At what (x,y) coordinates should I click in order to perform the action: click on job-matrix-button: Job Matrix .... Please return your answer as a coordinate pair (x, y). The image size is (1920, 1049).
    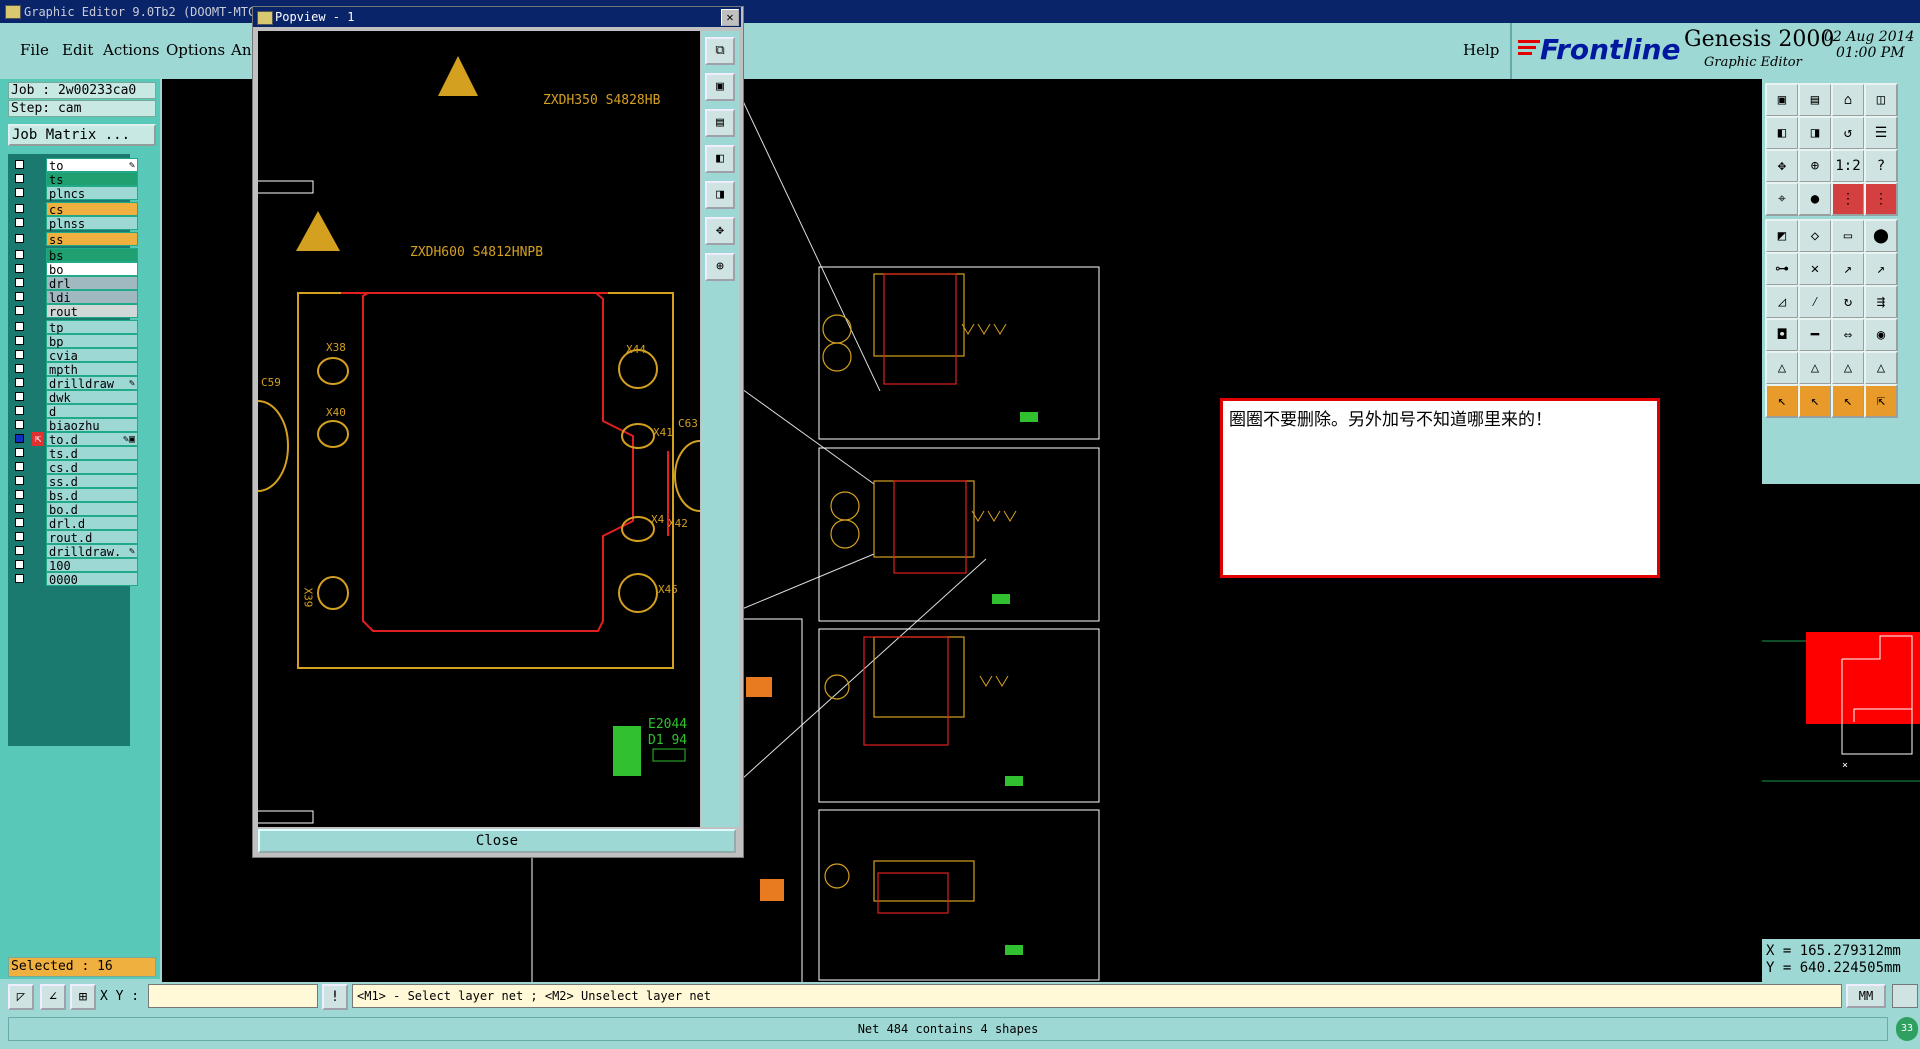
    Looking at the image, I should click on (82, 135).